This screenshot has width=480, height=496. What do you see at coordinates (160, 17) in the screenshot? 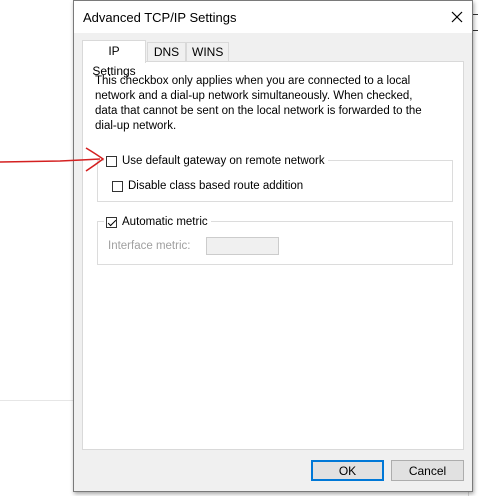
I see `dialog-title: Advanced TCP/IP Settings` at bounding box center [160, 17].